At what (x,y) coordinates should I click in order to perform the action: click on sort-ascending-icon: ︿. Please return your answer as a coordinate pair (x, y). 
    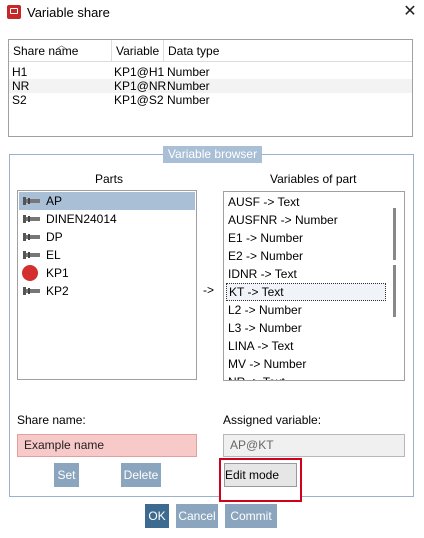
    Looking at the image, I should click on (62, 45).